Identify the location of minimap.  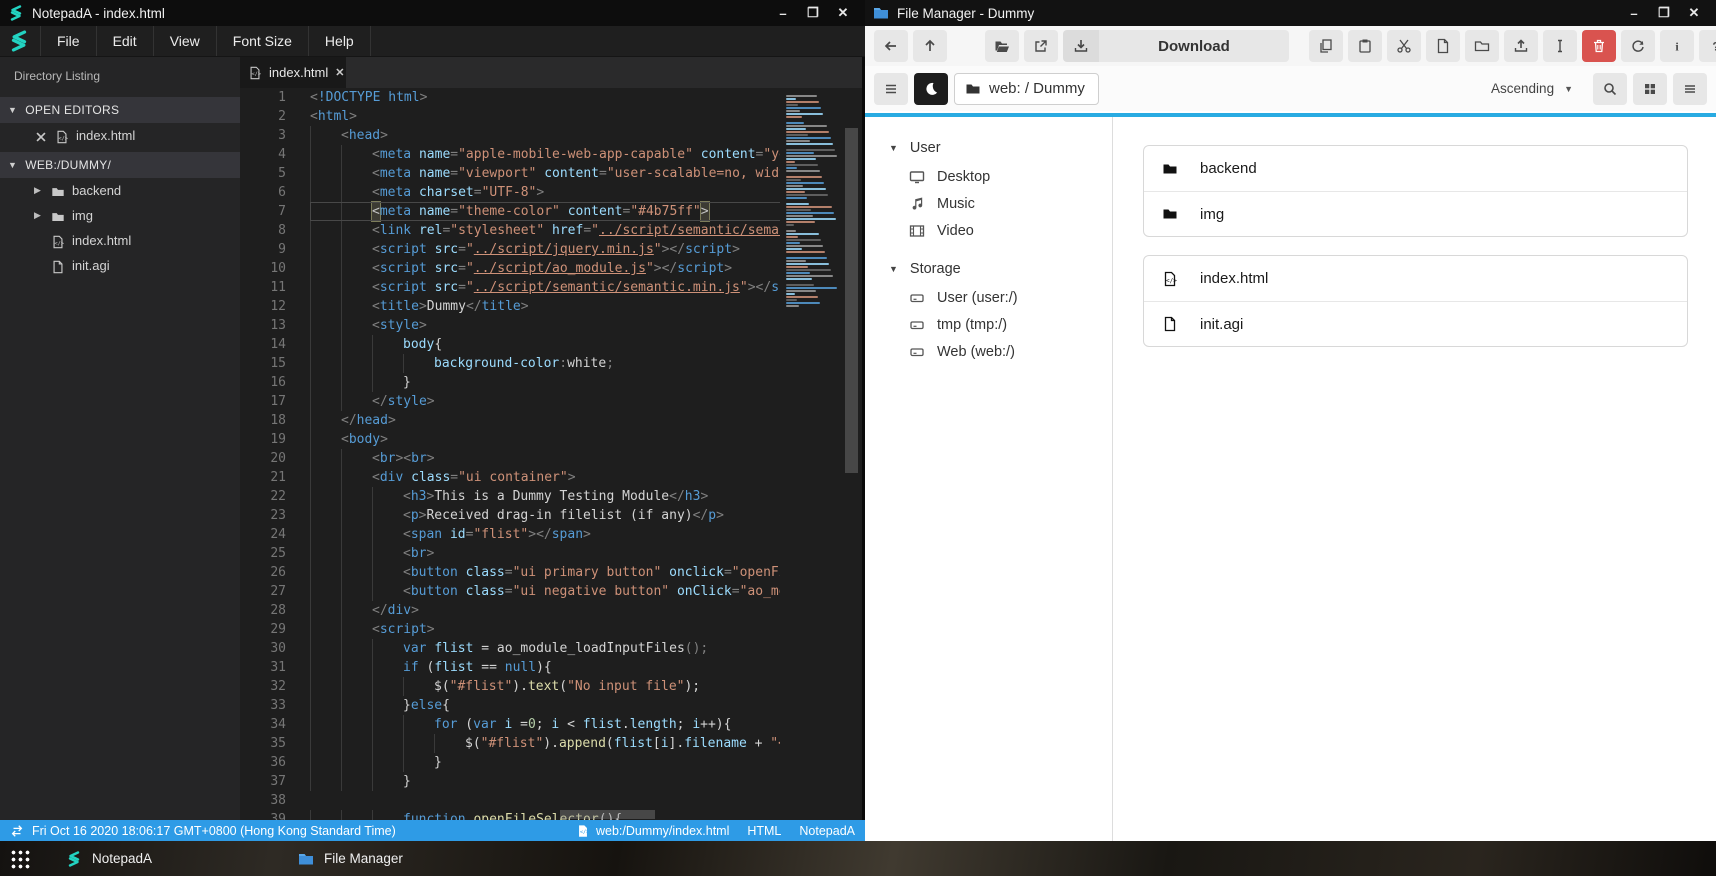
(811, 454).